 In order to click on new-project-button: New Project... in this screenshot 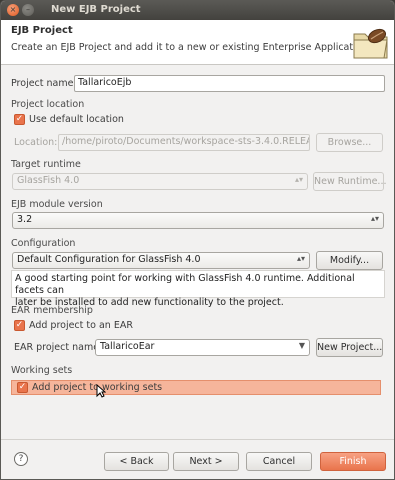, I will do `click(349, 347)`.